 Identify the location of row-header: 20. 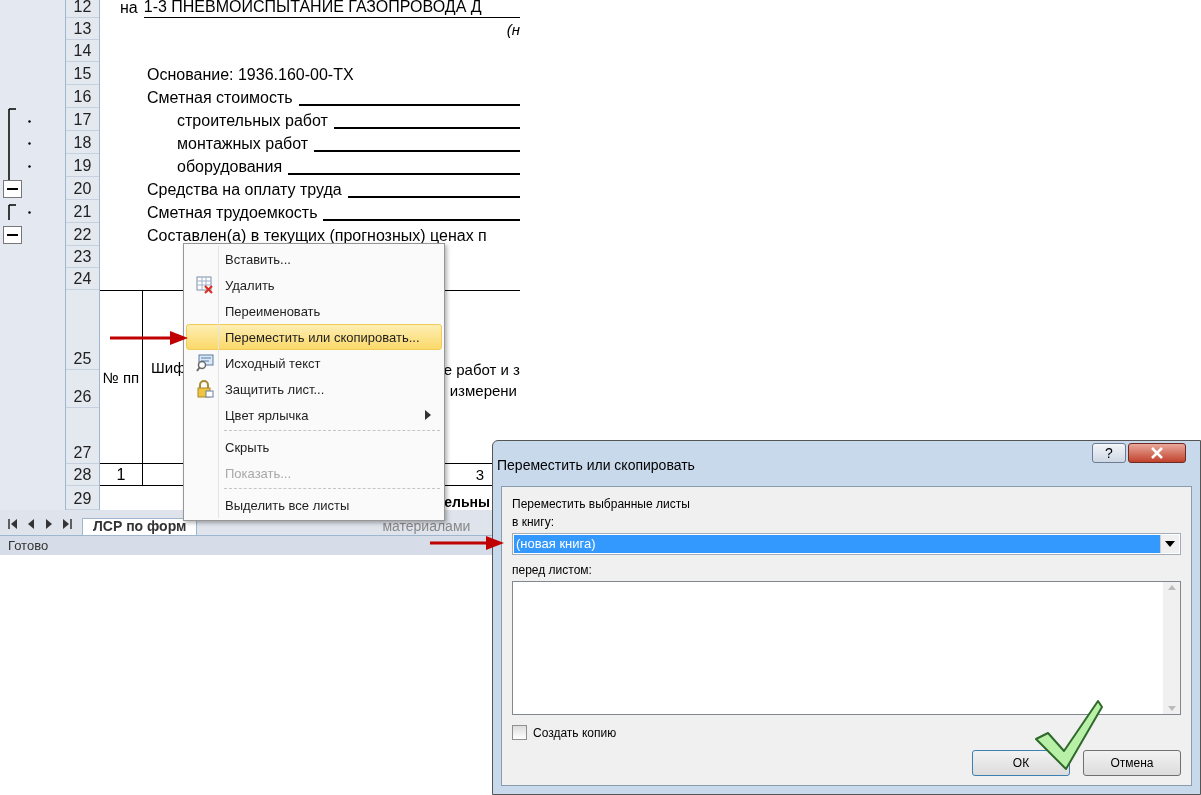
(82, 188).